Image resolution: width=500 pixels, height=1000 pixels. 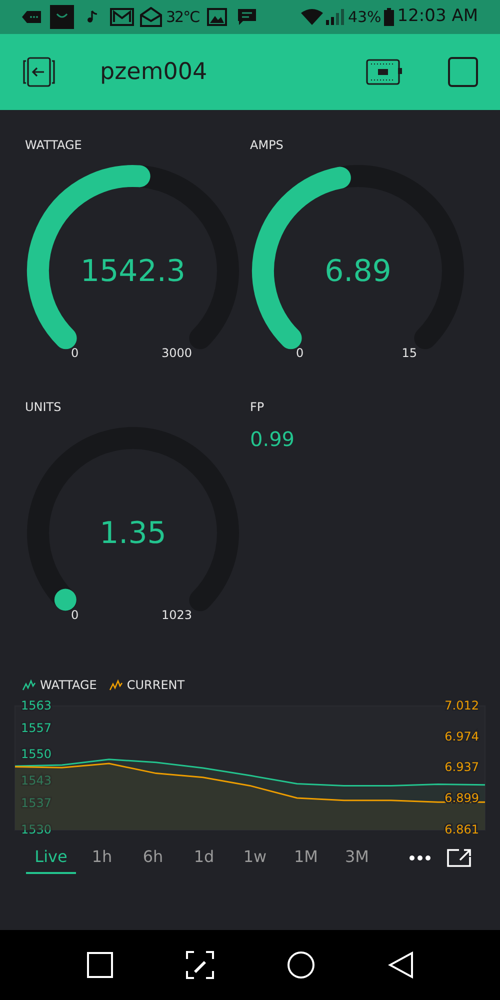 I want to click on axis-tick-label: 1543, so click(x=36, y=780).